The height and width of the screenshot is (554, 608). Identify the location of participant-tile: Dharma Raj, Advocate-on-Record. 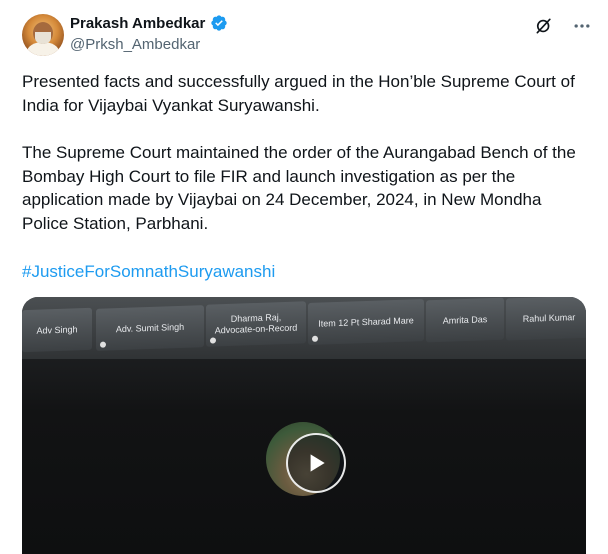
(256, 324).